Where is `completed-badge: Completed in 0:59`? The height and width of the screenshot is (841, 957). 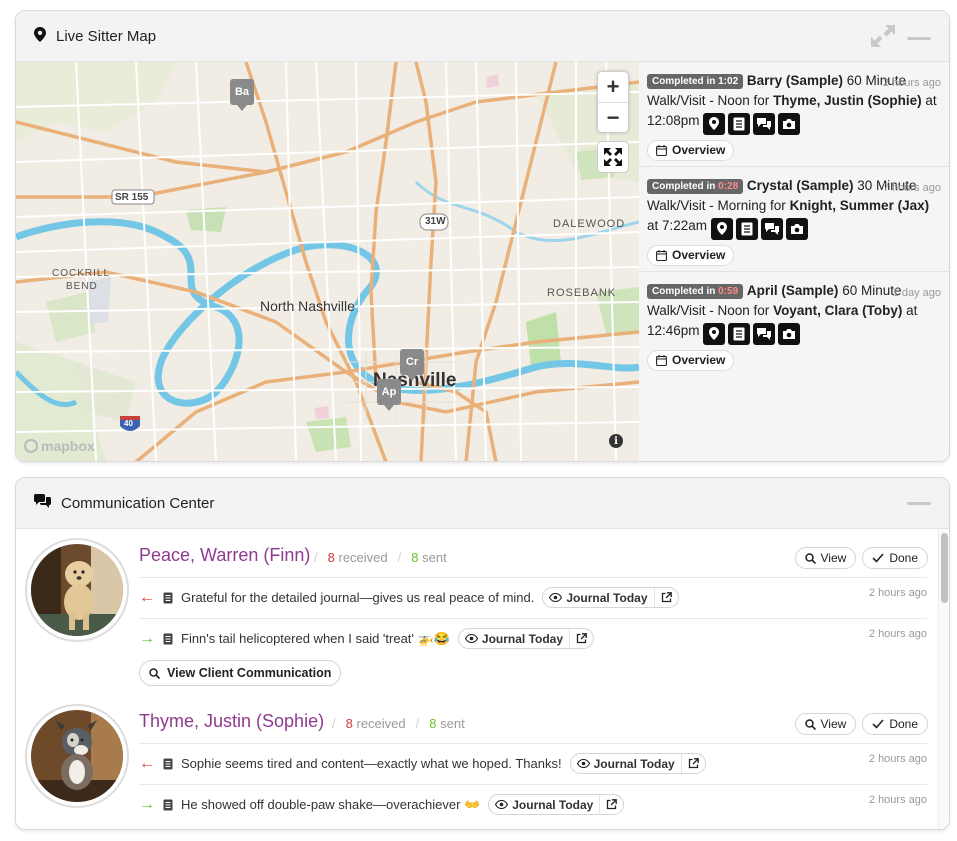 completed-badge: Completed in 0:59 is located at coordinates (695, 291).